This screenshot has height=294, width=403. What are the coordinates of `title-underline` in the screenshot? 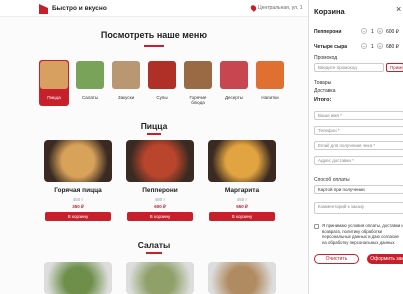 It's located at (154, 46).